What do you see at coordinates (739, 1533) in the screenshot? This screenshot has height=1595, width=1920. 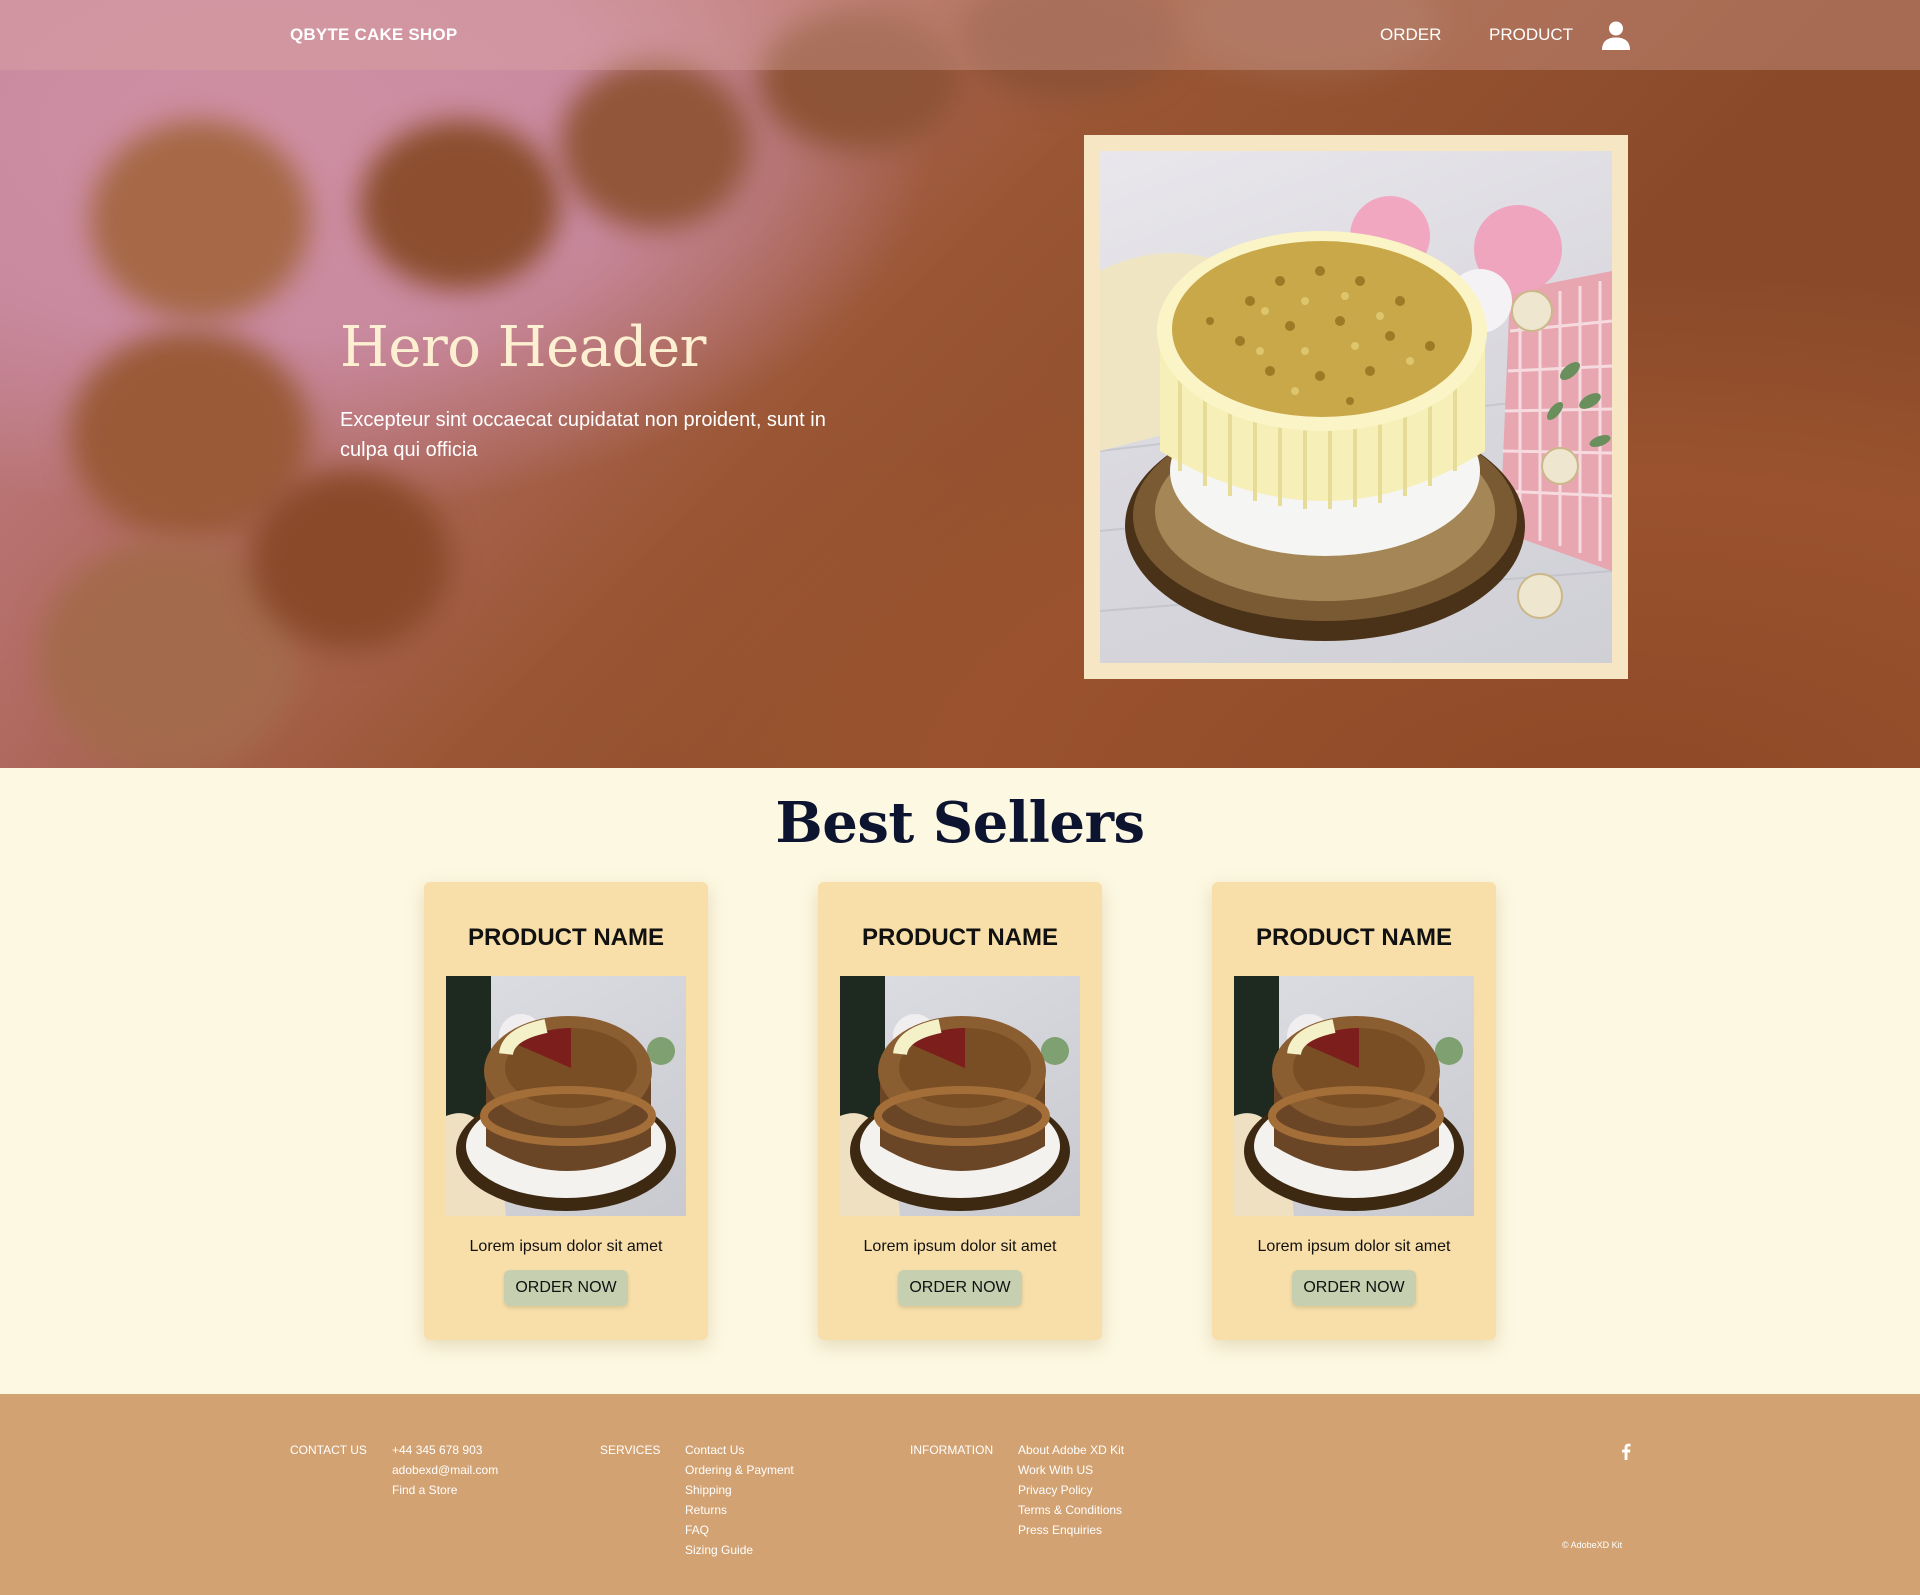 I see `footer-services-item: FAQ` at bounding box center [739, 1533].